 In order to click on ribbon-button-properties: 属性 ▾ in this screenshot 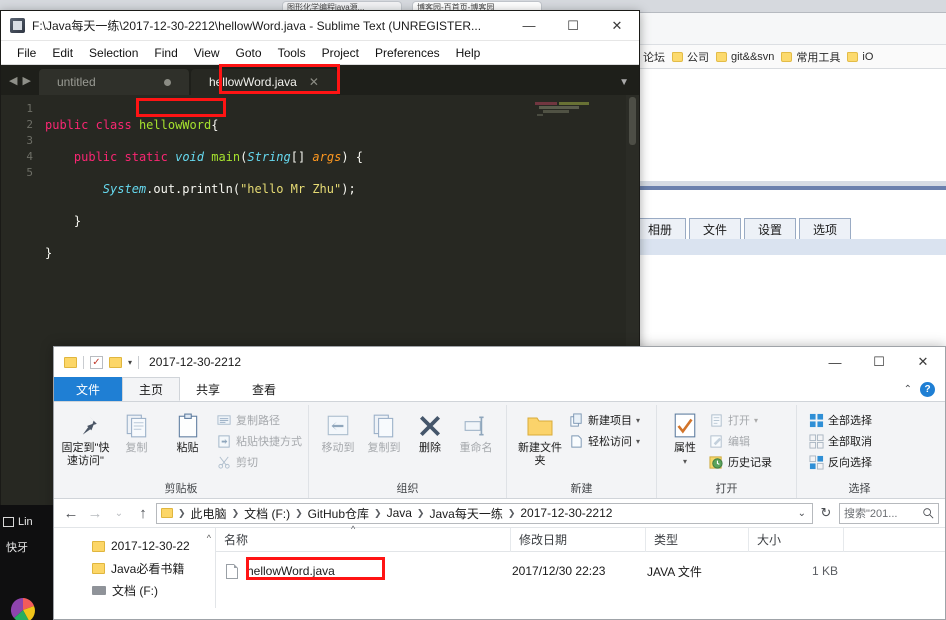, I will do `click(685, 438)`.